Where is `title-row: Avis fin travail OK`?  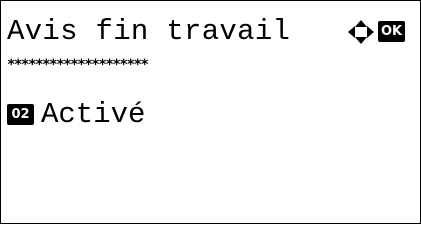
title-row: Avis fin travail OK is located at coordinates (211, 32).